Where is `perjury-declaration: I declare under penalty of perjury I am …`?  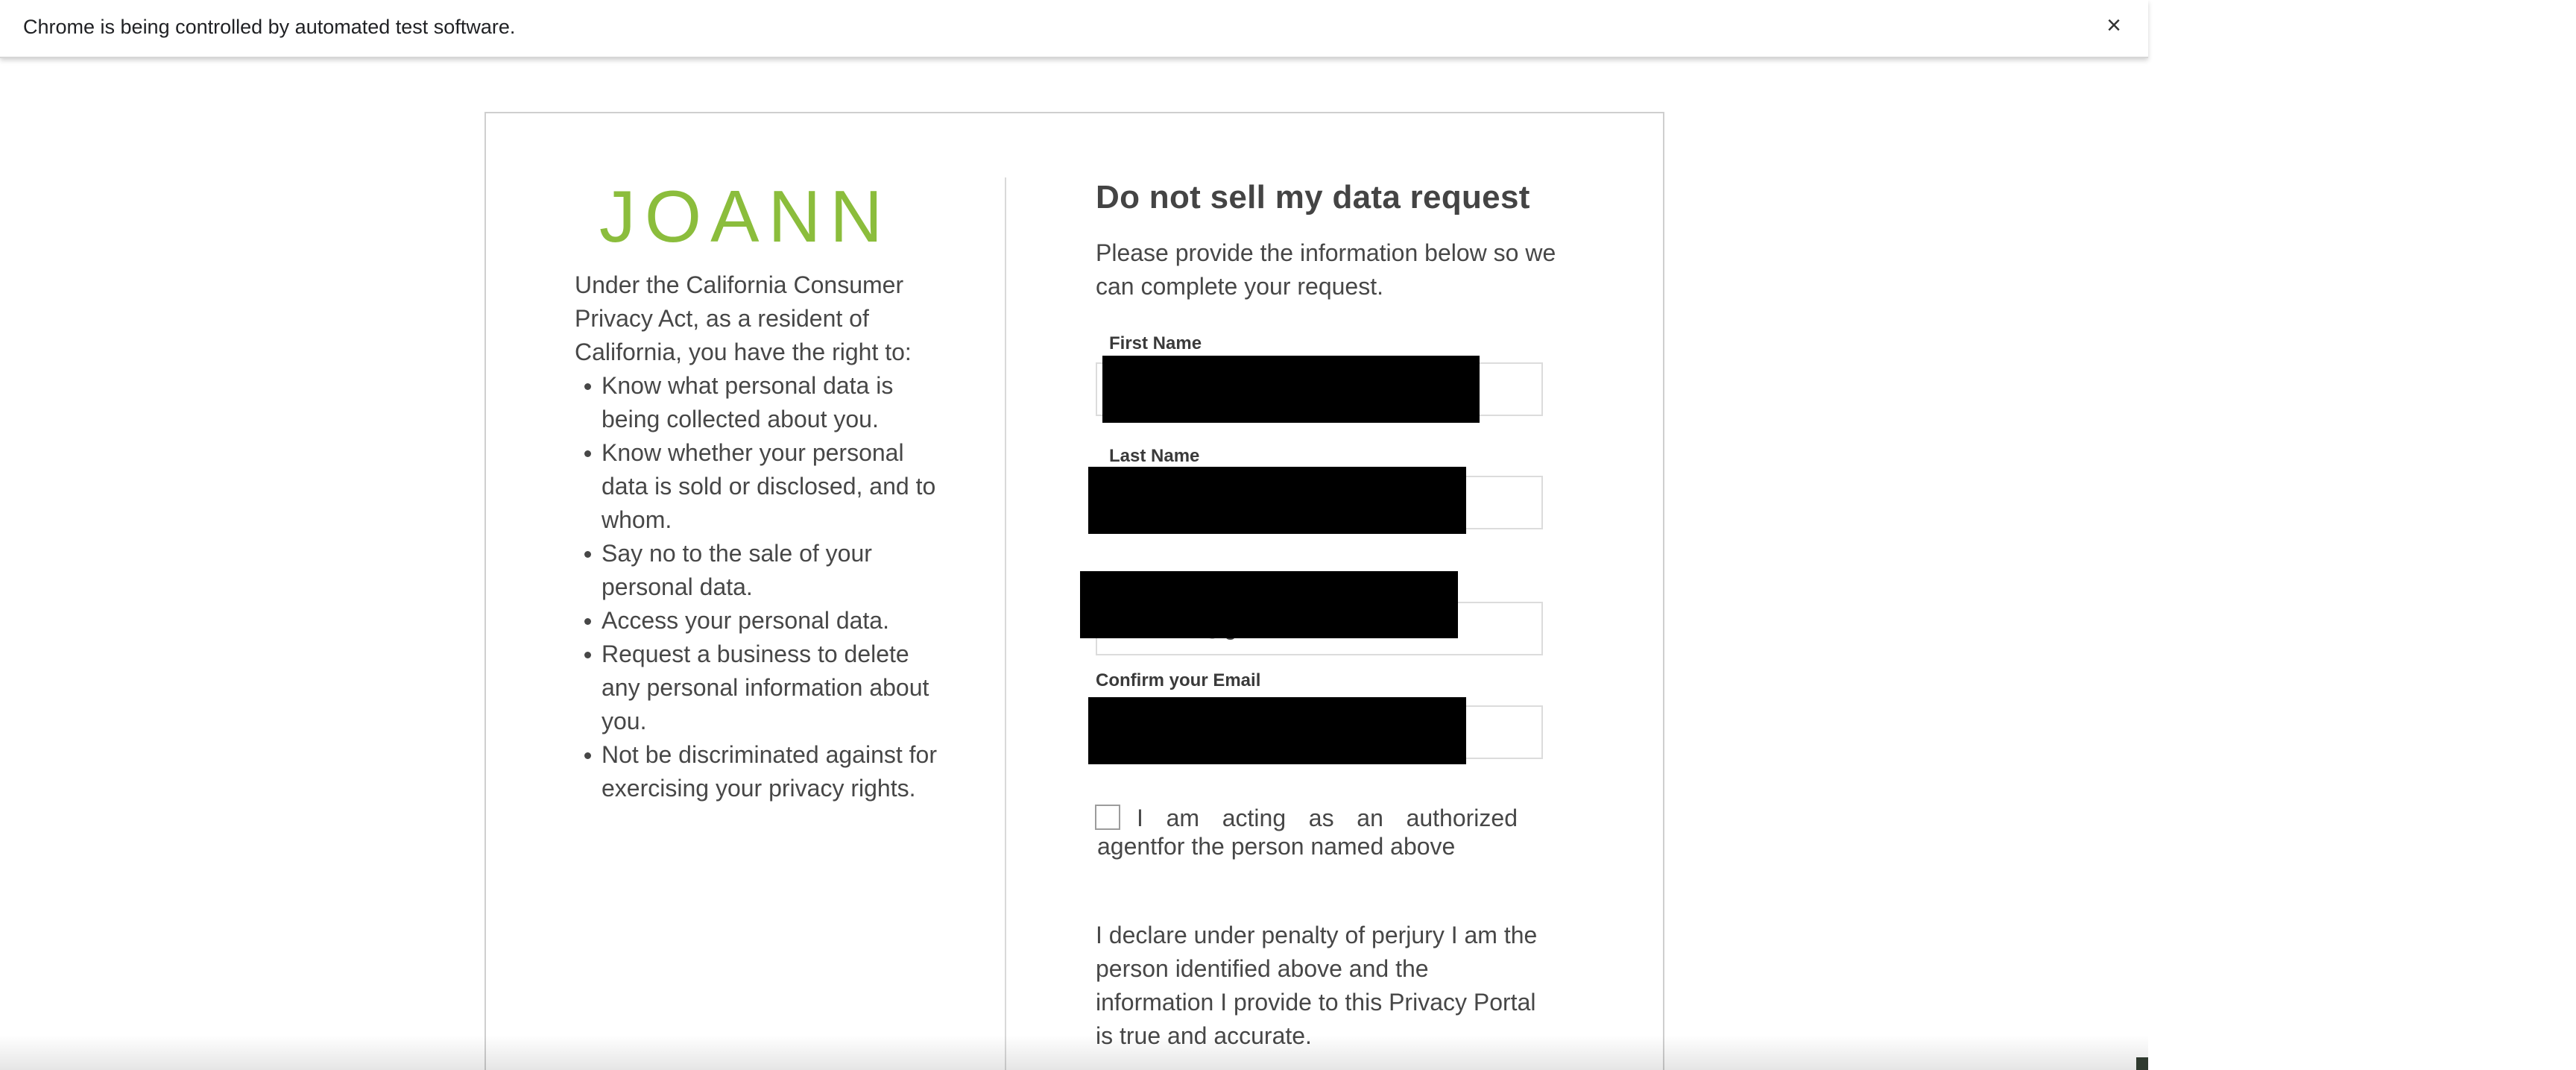
perjury-declaration: I declare under penalty of perjury I am … is located at coordinates (1317, 985).